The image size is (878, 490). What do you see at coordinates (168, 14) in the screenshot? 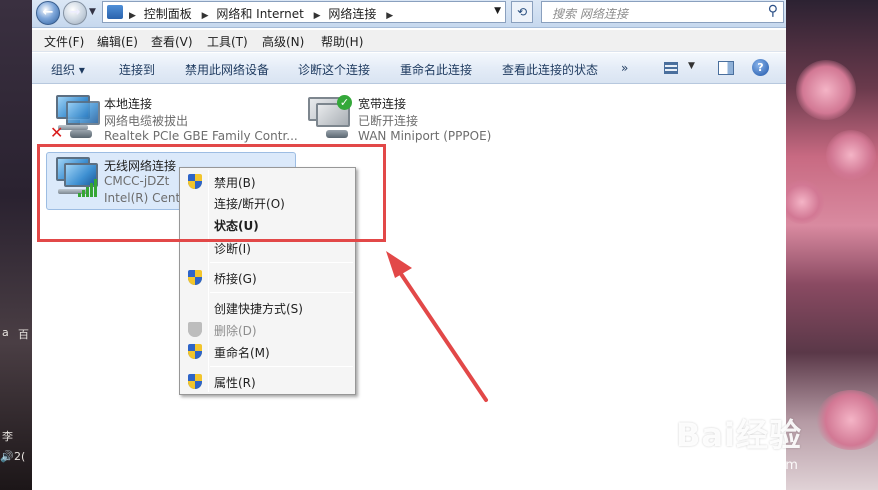
I see `breadcrumb-item: 控制面板` at bounding box center [168, 14].